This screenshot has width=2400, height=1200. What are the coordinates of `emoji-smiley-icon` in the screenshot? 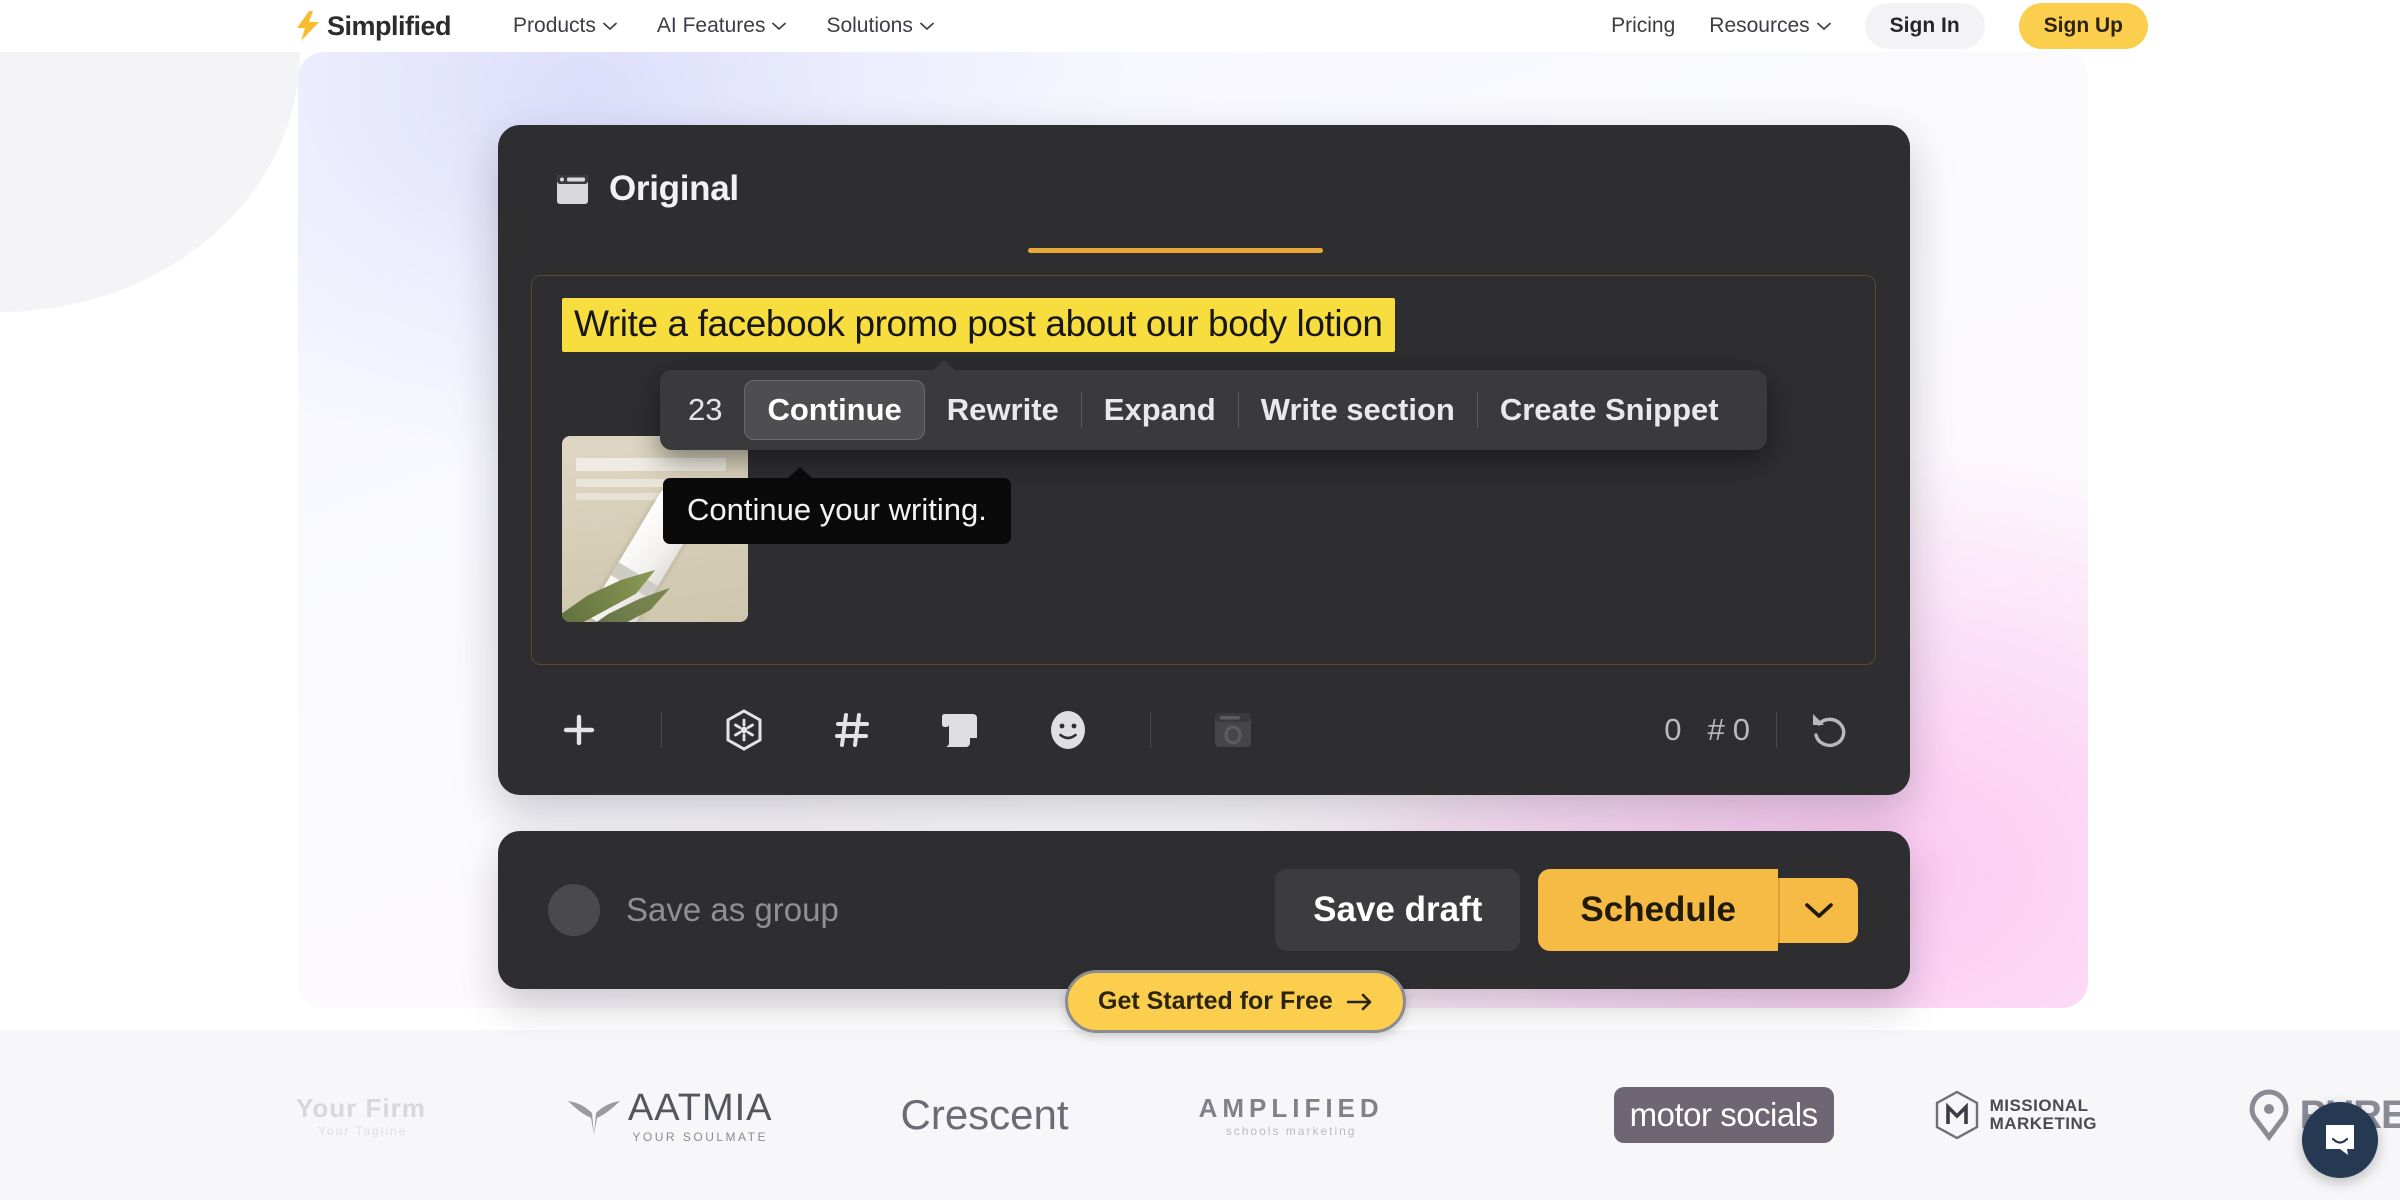 It's located at (1068, 730).